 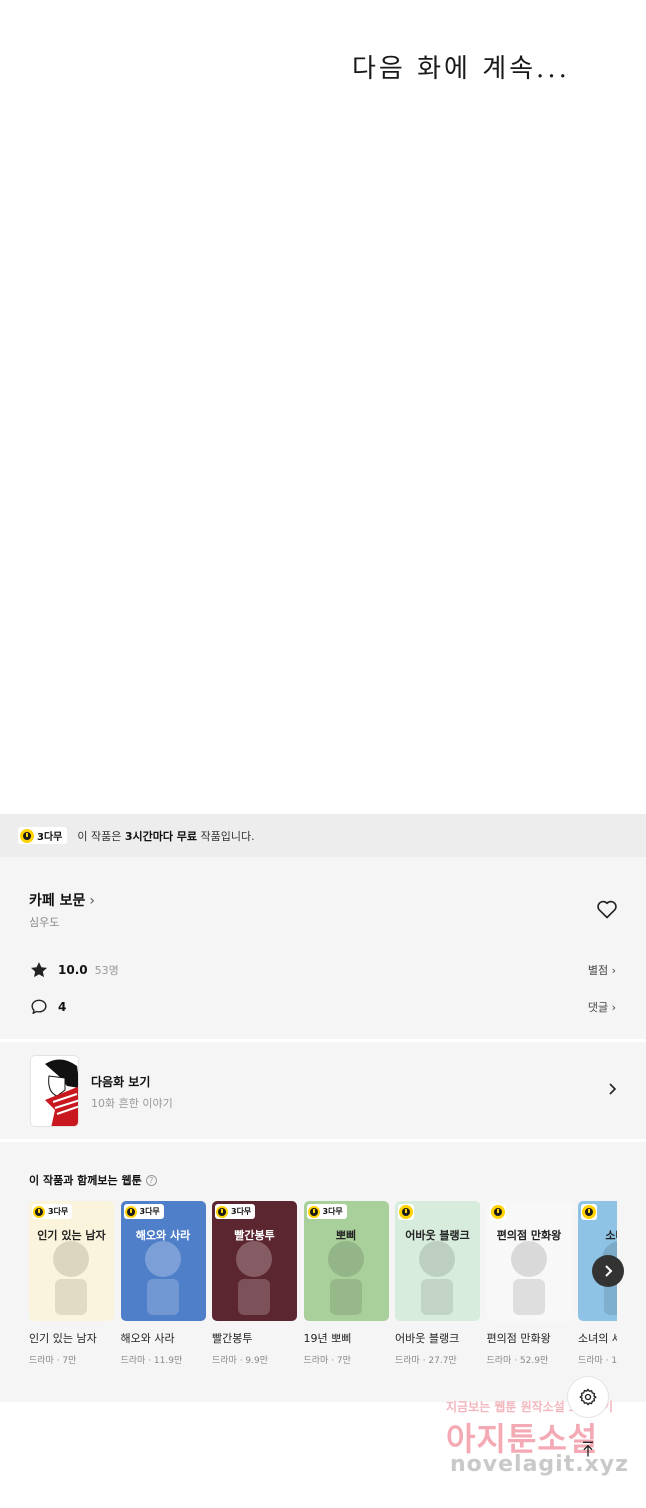 I want to click on recommendation-card: 해오와 사라 3다무해오와 사라드라마 · 11.9만, so click(x=163, y=1283).